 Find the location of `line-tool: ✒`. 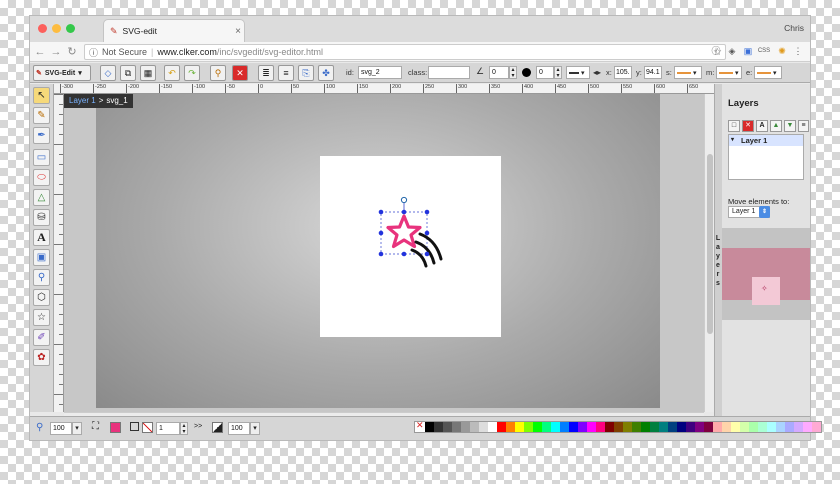

line-tool: ✒ is located at coordinates (41, 135).